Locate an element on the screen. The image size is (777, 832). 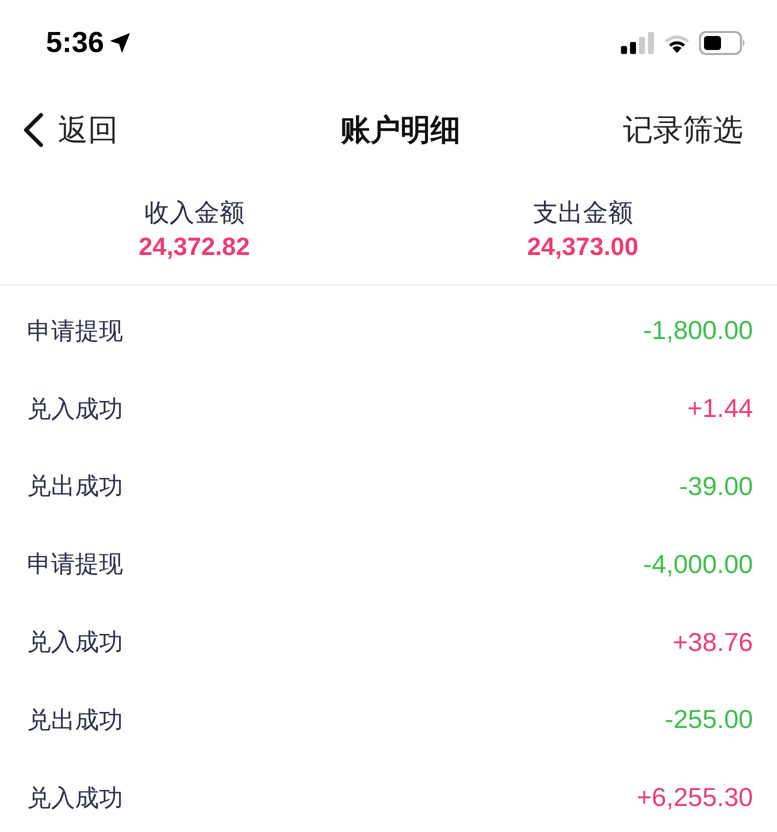
record-amount: -1,800.00 is located at coordinates (698, 330).